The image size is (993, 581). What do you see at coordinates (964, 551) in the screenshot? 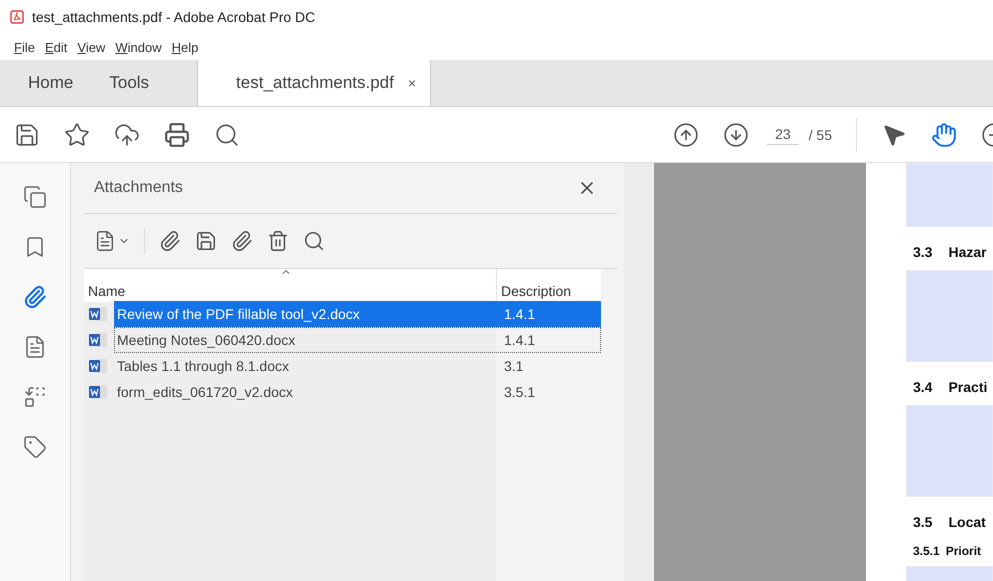
I see `section-heading: Priorit` at bounding box center [964, 551].